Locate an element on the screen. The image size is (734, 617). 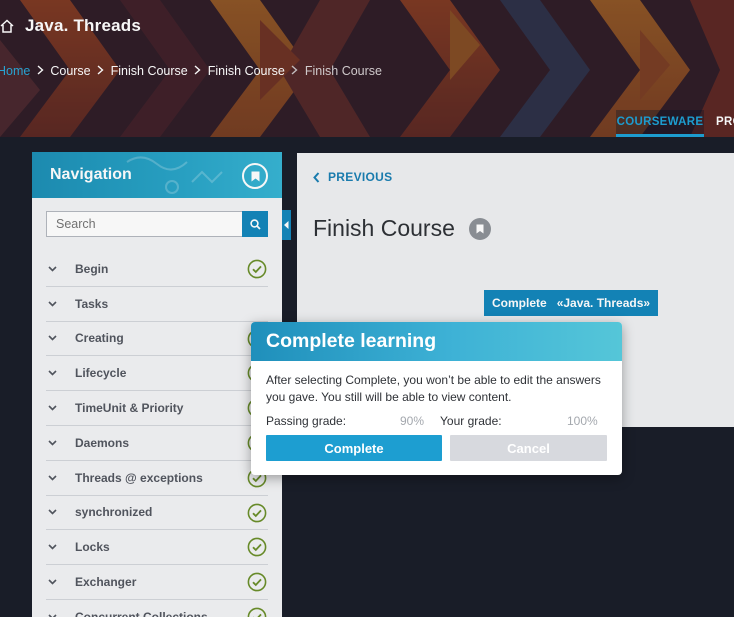
passing-grade-value: 90% is located at coordinates (412, 421).